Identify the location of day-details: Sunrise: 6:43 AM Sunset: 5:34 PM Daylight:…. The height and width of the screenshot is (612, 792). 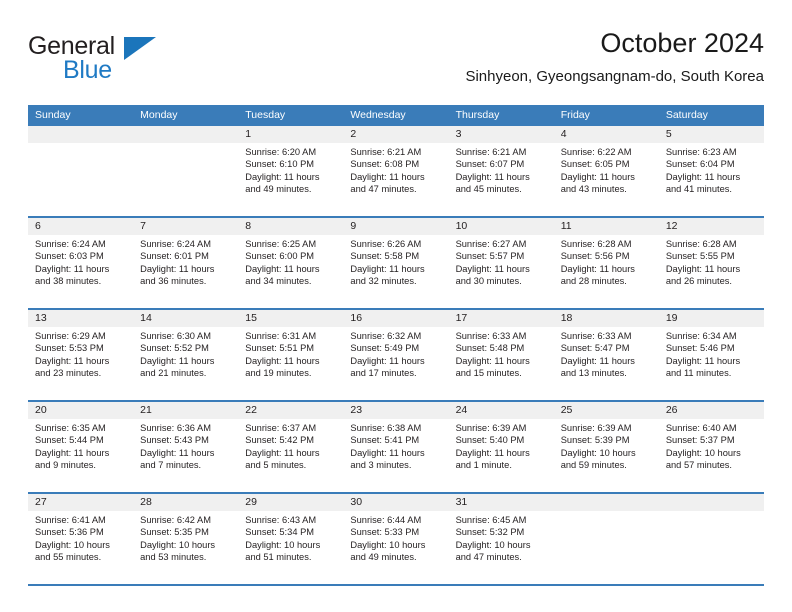
(290, 537).